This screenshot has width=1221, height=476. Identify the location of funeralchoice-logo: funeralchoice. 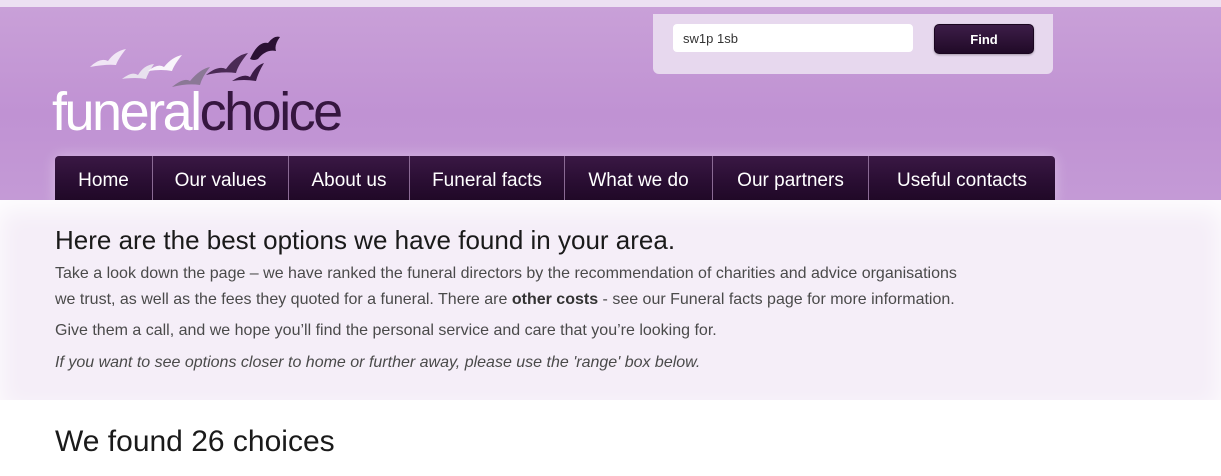
(222, 87).